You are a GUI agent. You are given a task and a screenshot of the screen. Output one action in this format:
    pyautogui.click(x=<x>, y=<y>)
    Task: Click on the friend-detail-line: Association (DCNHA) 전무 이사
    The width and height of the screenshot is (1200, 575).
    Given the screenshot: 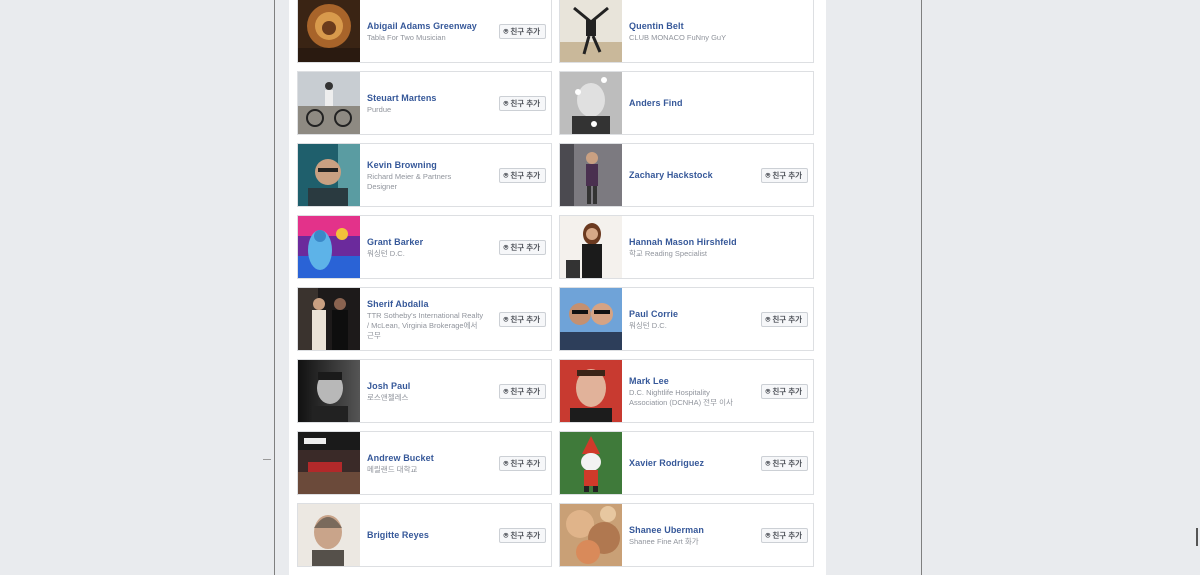 What is the action you would take?
    pyautogui.click(x=681, y=402)
    